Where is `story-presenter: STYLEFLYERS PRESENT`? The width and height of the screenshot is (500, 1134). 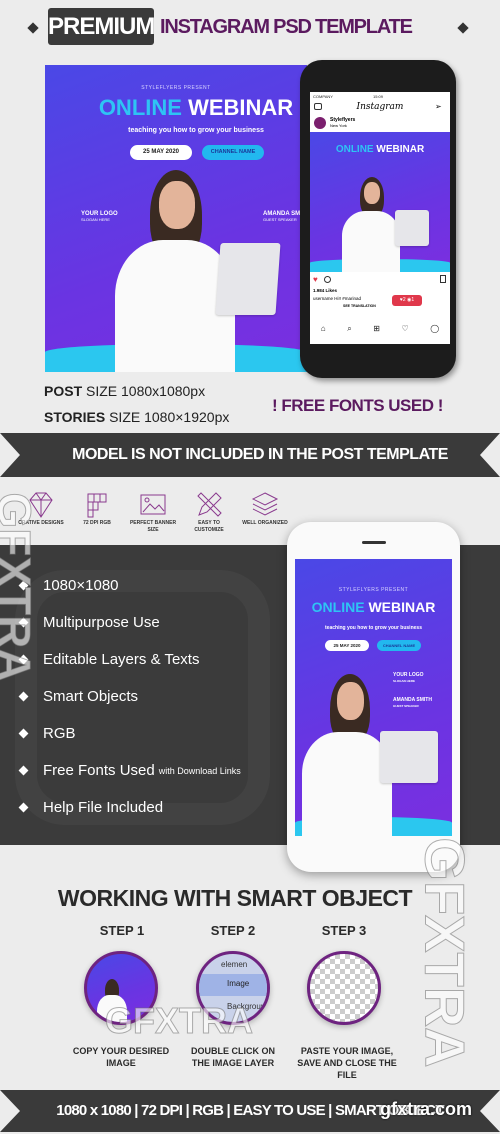 story-presenter: STYLEFLYERS PRESENT is located at coordinates (373, 590).